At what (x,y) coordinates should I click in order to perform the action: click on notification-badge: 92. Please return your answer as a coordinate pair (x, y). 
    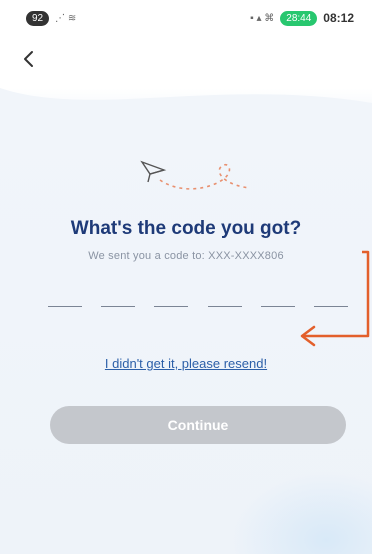
    Looking at the image, I should click on (38, 18).